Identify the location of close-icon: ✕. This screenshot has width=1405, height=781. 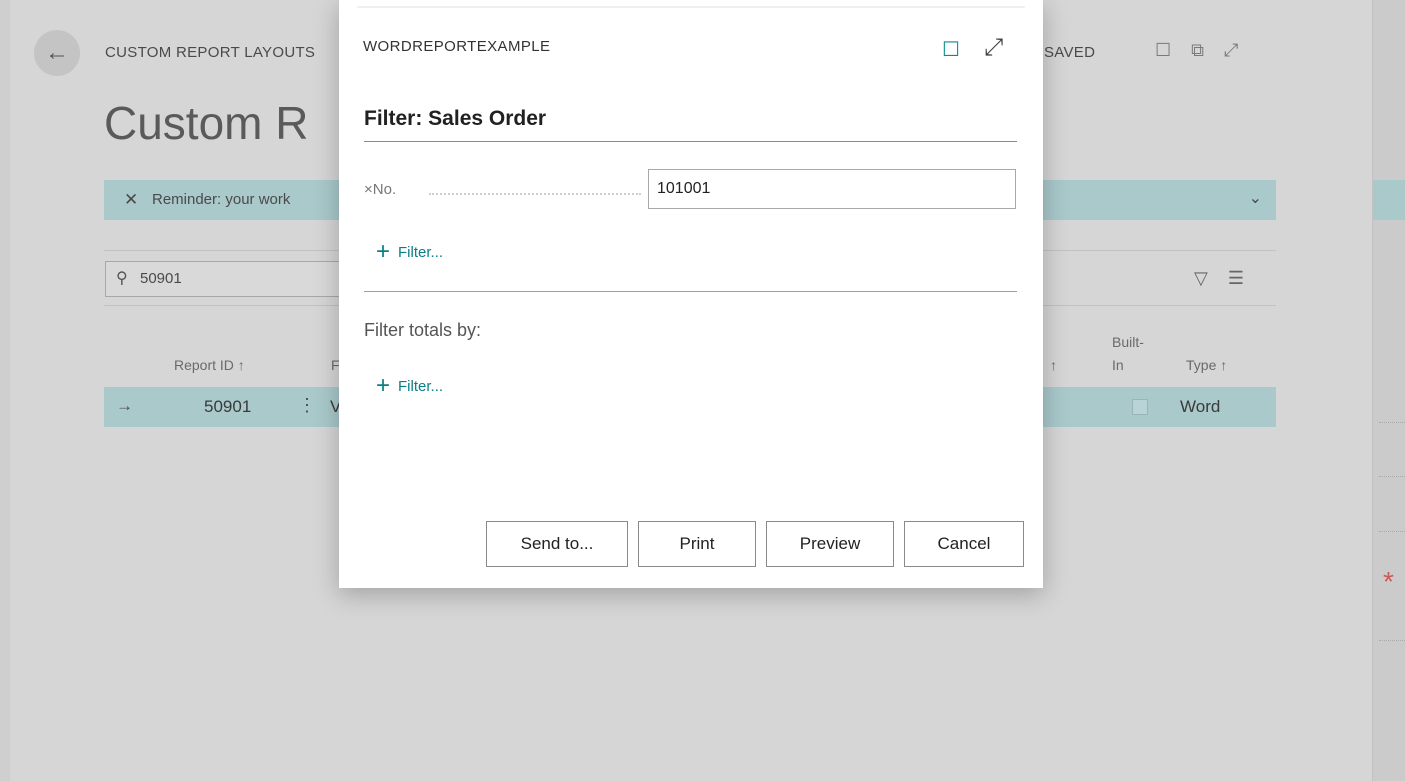
(131, 200).